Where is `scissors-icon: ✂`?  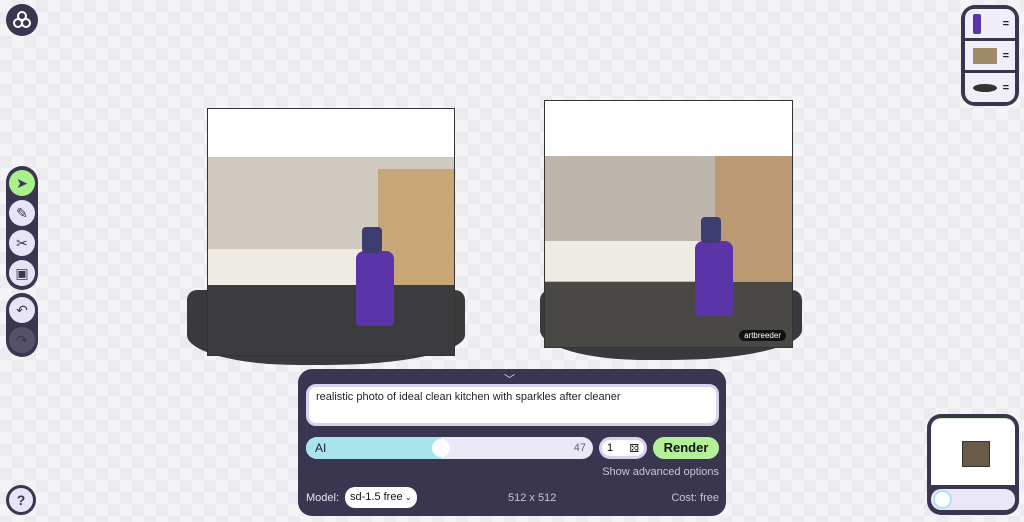 scissors-icon: ✂ is located at coordinates (22, 242).